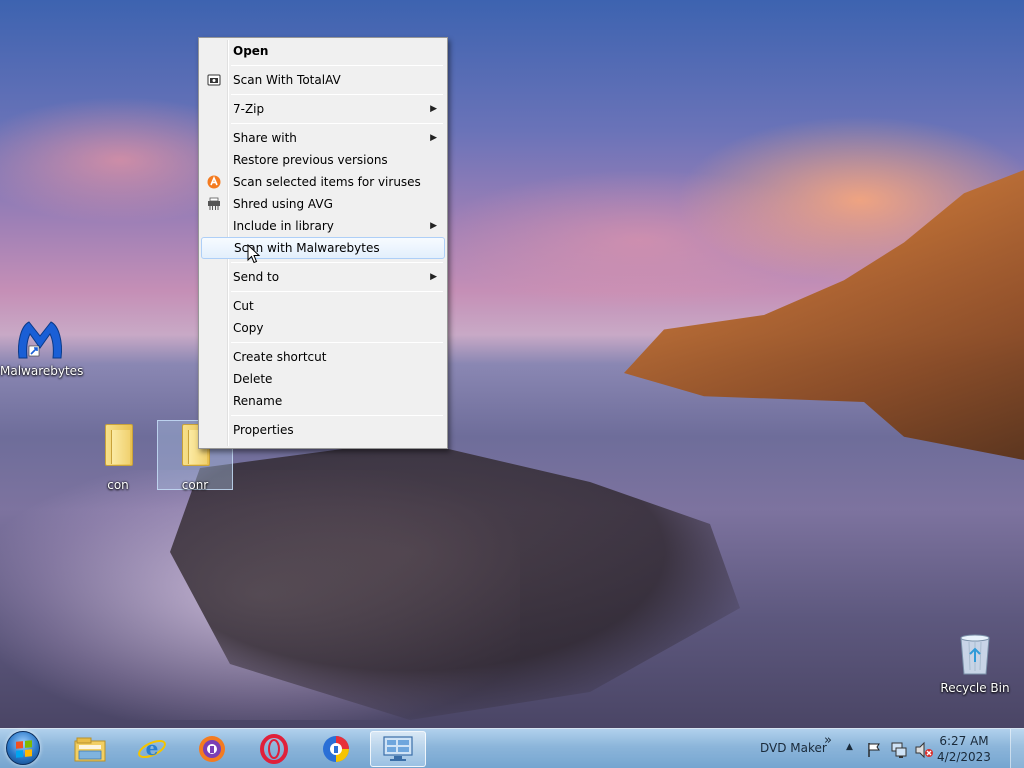 The height and width of the screenshot is (768, 1024). I want to click on taskbar-avg-browser, so click(336, 749).